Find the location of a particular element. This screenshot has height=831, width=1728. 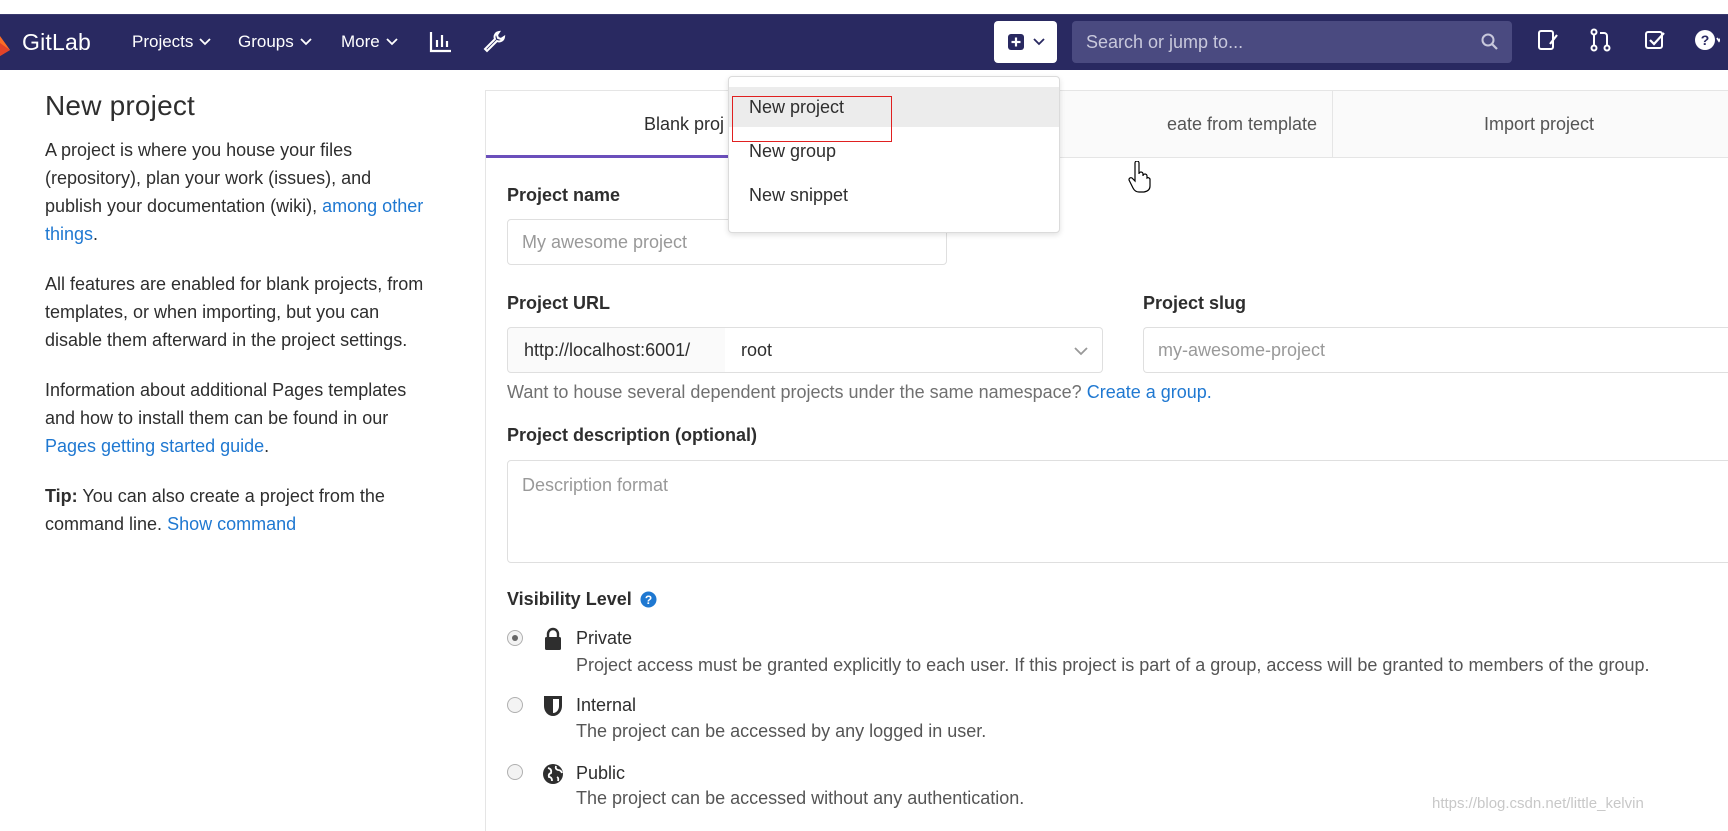

tab-import-label: Import project is located at coordinates (1539, 123).